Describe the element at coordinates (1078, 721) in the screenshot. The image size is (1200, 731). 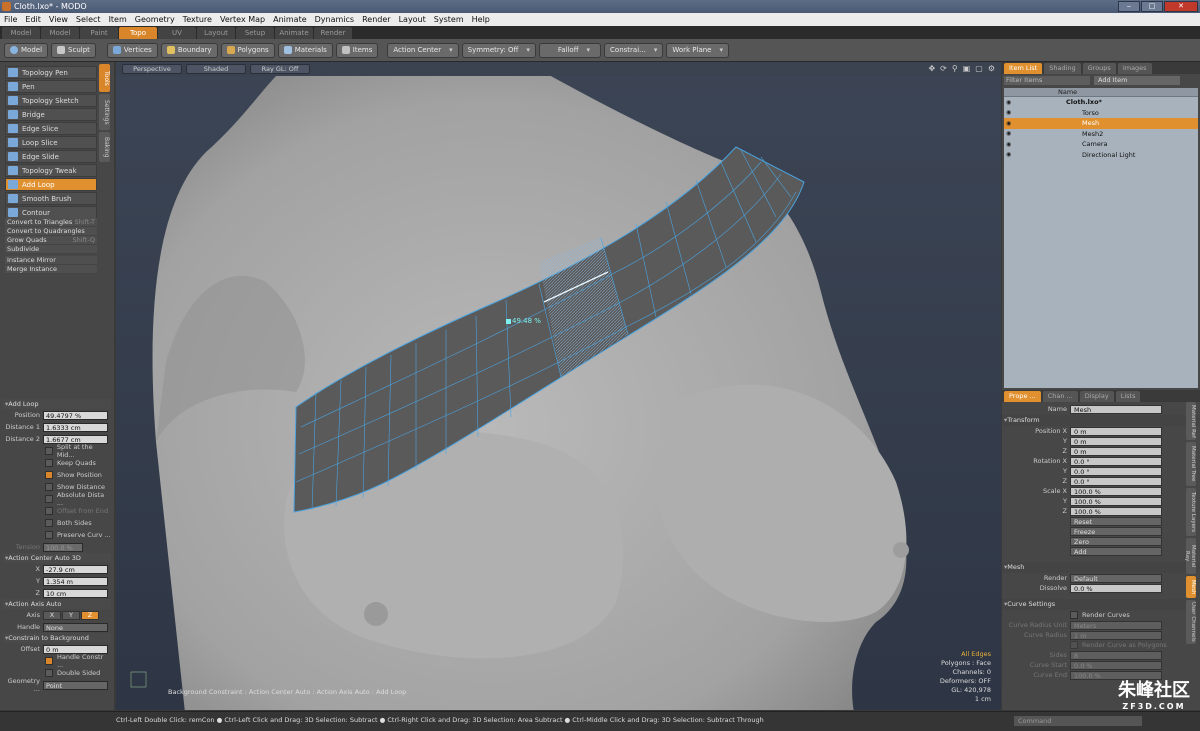
I see `command-input: Command` at that location.